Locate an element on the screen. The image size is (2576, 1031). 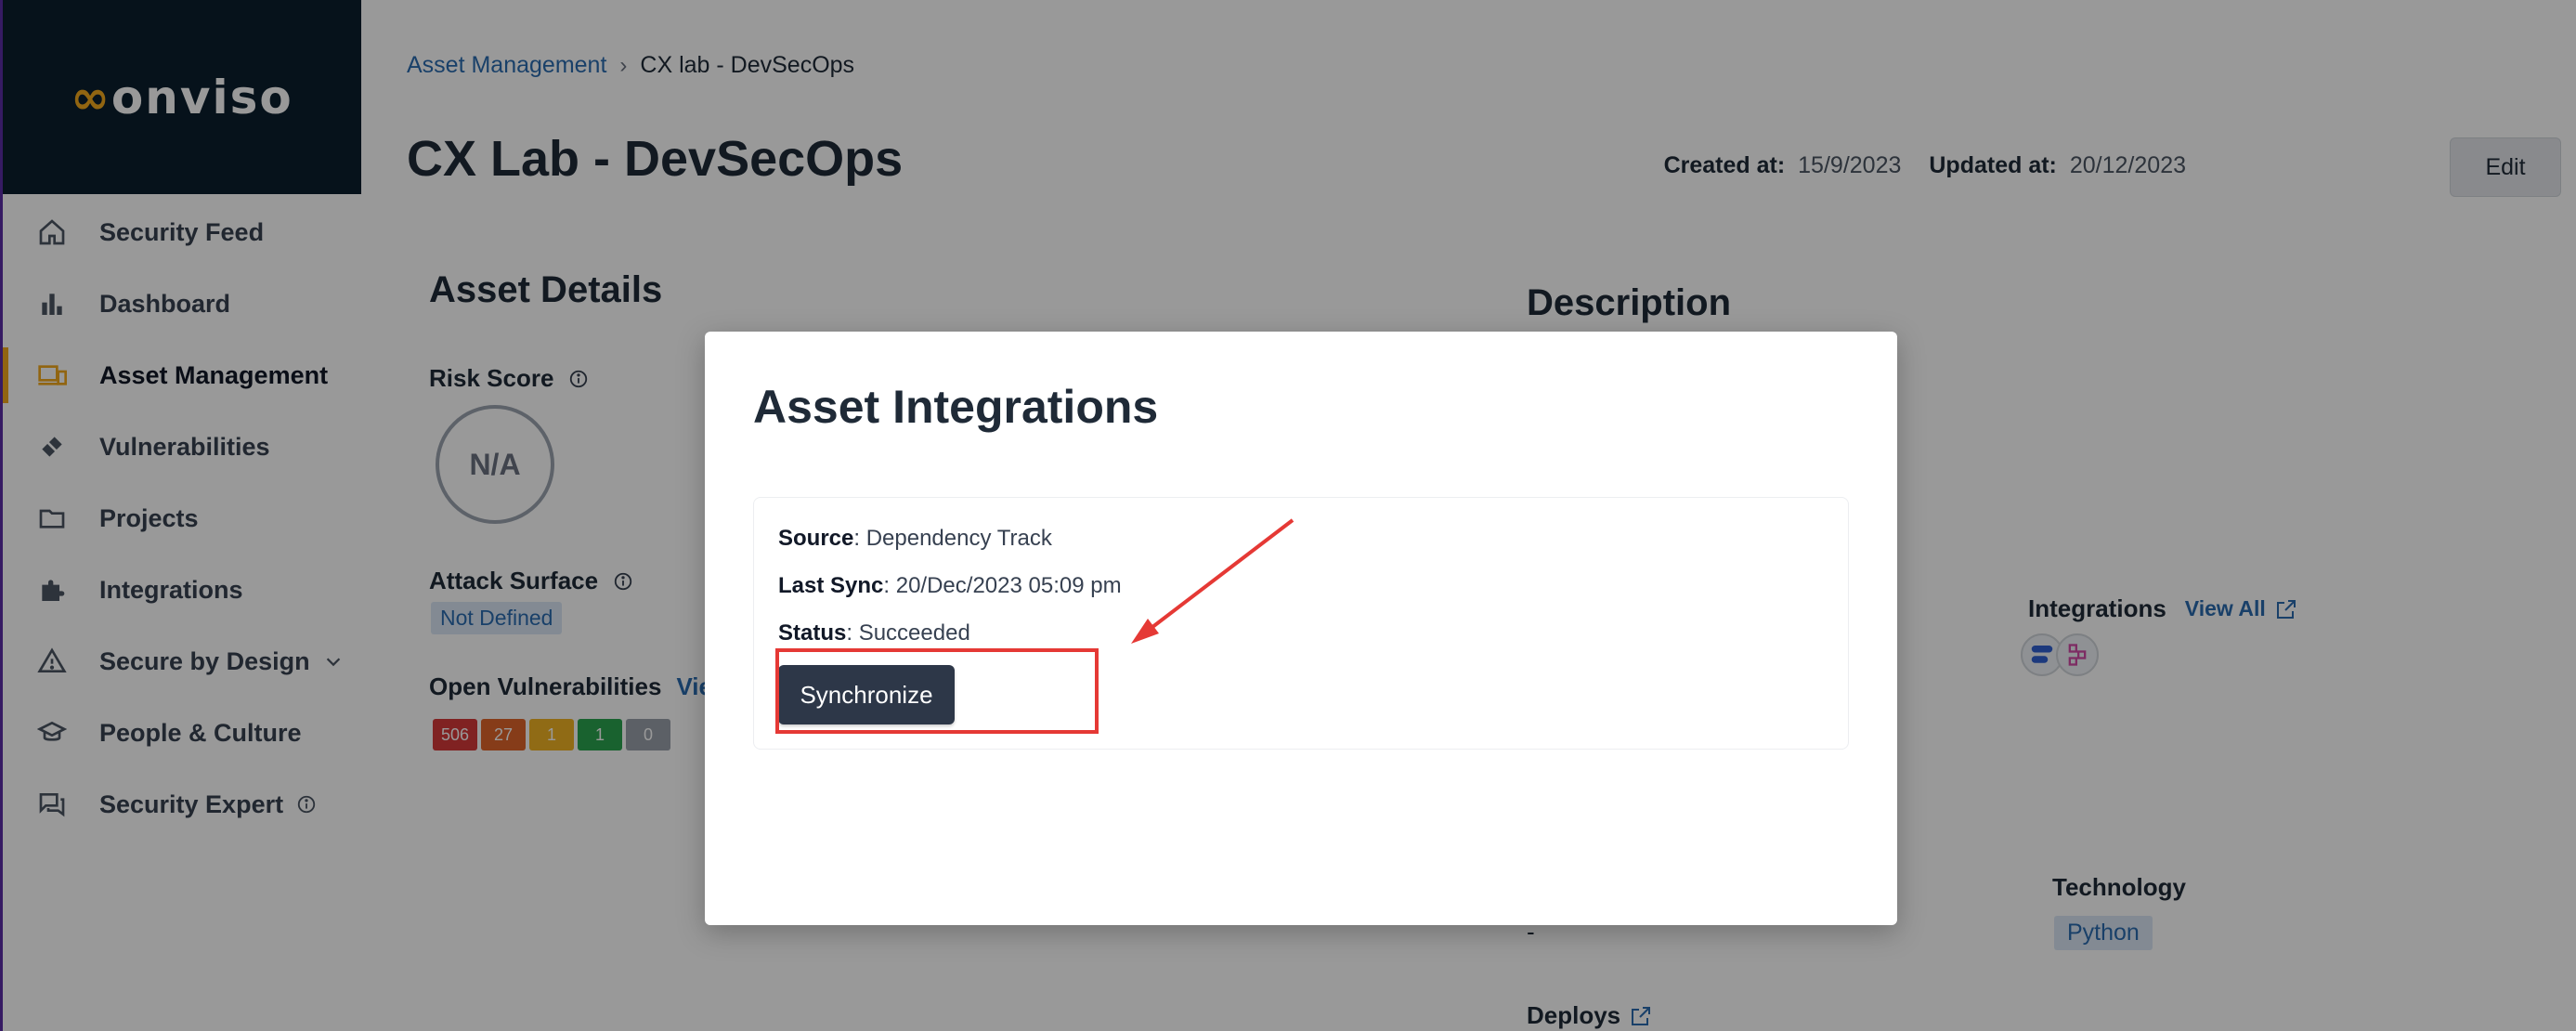
source-line: Source: Dependency Track is located at coordinates (915, 539).